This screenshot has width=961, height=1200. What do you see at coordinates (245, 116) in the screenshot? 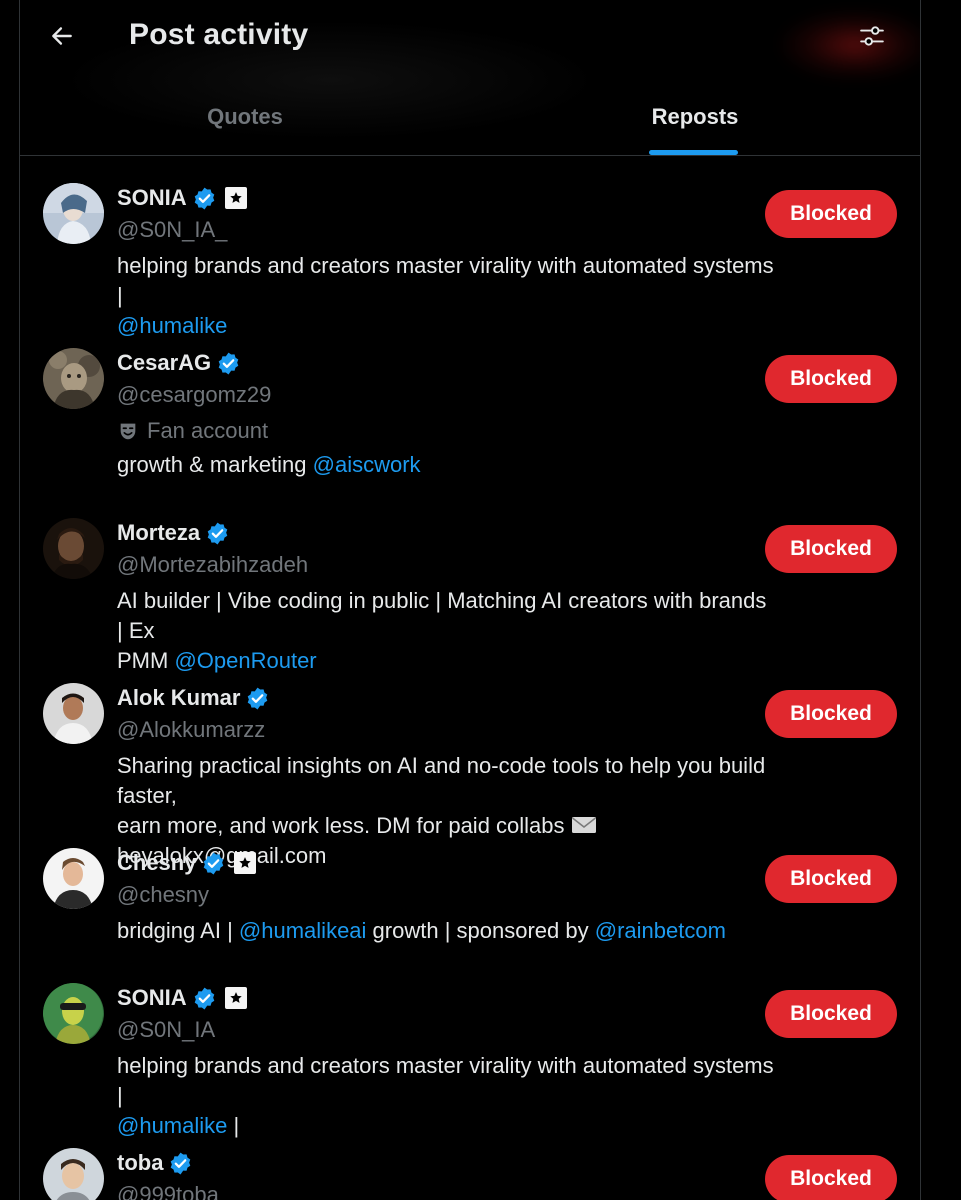
I see `tab-label: Quotes` at bounding box center [245, 116].